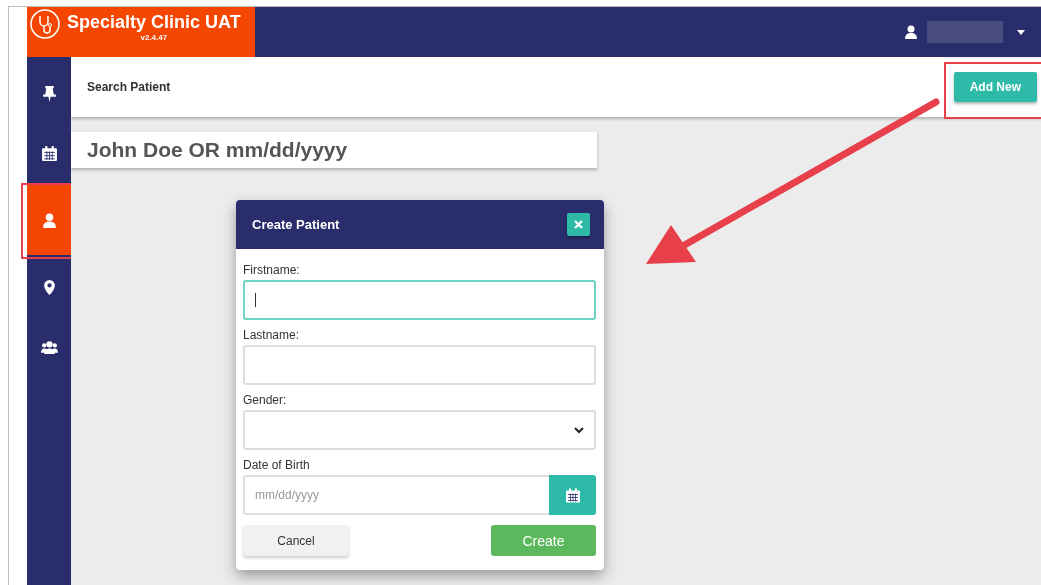 This screenshot has width=1041, height=585. What do you see at coordinates (49, 93) in the screenshot?
I see `pin-icon` at bounding box center [49, 93].